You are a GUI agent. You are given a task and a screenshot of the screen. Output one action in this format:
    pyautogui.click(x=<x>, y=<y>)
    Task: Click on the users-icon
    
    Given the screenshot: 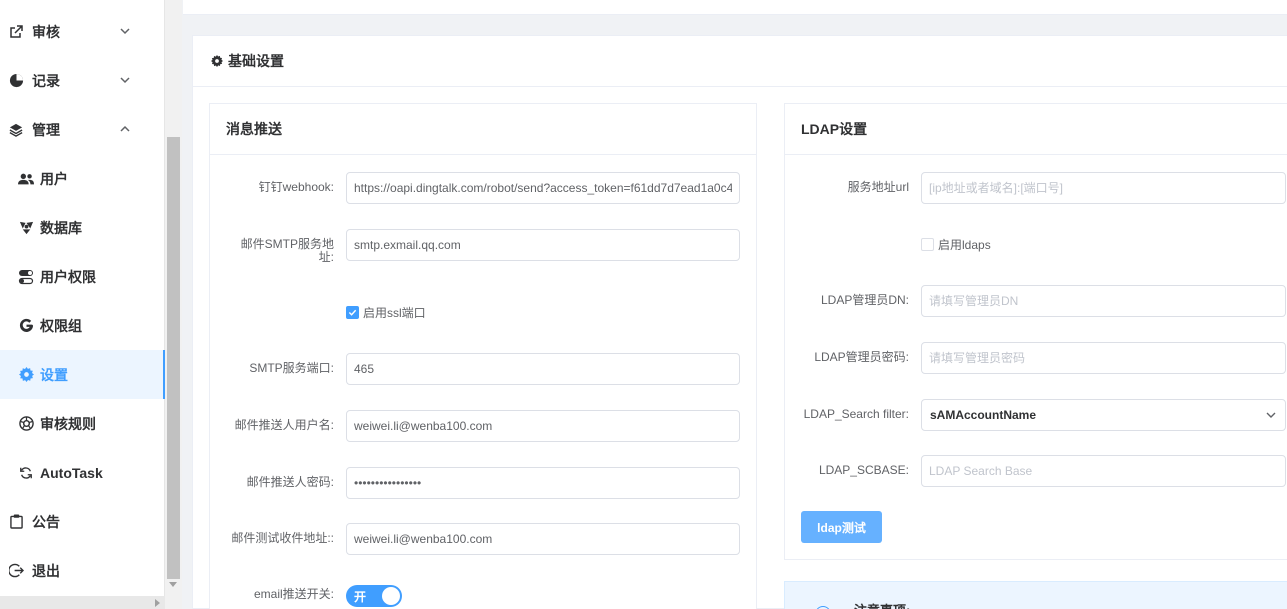 What is the action you would take?
    pyautogui.click(x=26, y=179)
    